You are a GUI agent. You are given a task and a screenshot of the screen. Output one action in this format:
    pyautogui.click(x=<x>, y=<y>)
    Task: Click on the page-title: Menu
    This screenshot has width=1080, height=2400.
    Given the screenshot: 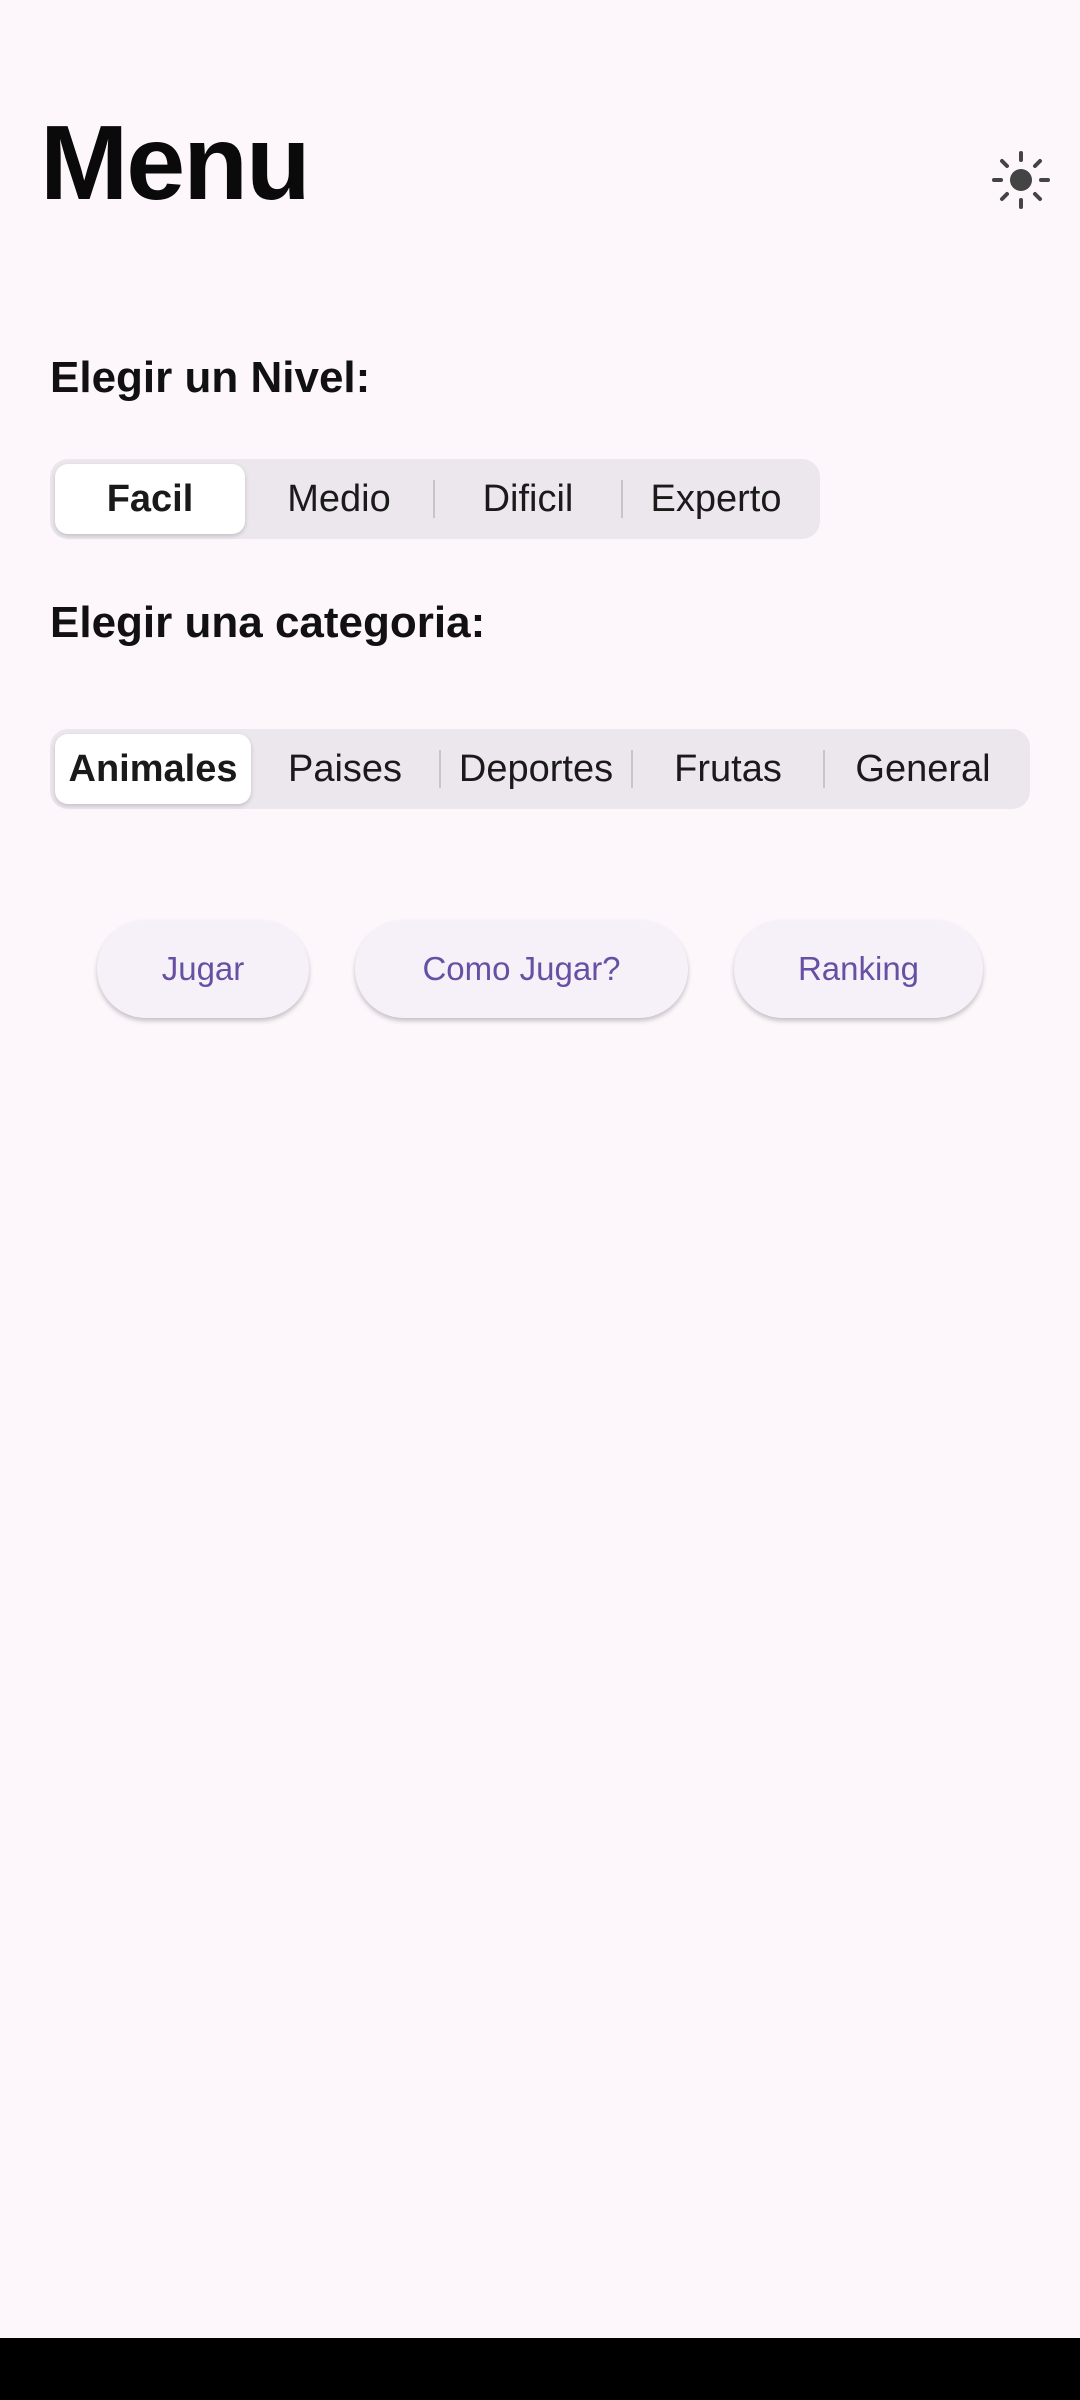 What is the action you would take?
    pyautogui.click(x=175, y=163)
    